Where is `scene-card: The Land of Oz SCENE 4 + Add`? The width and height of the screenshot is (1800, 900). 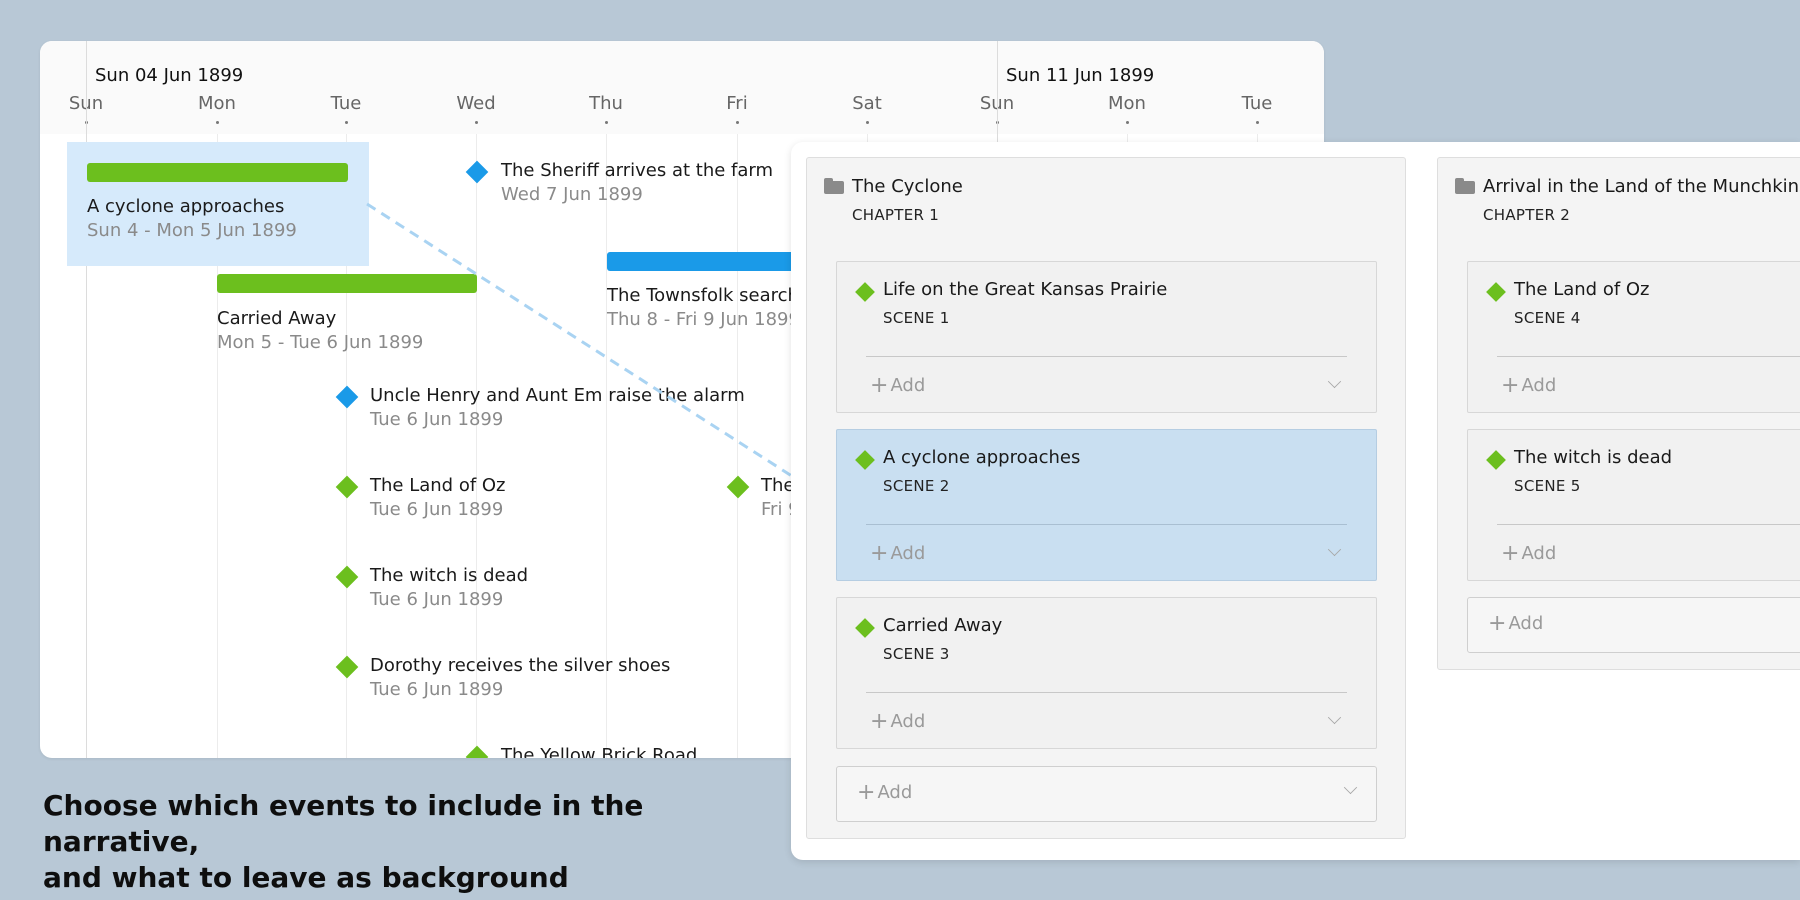
scene-card: The Land of Oz SCENE 4 + Add is located at coordinates (1633, 337).